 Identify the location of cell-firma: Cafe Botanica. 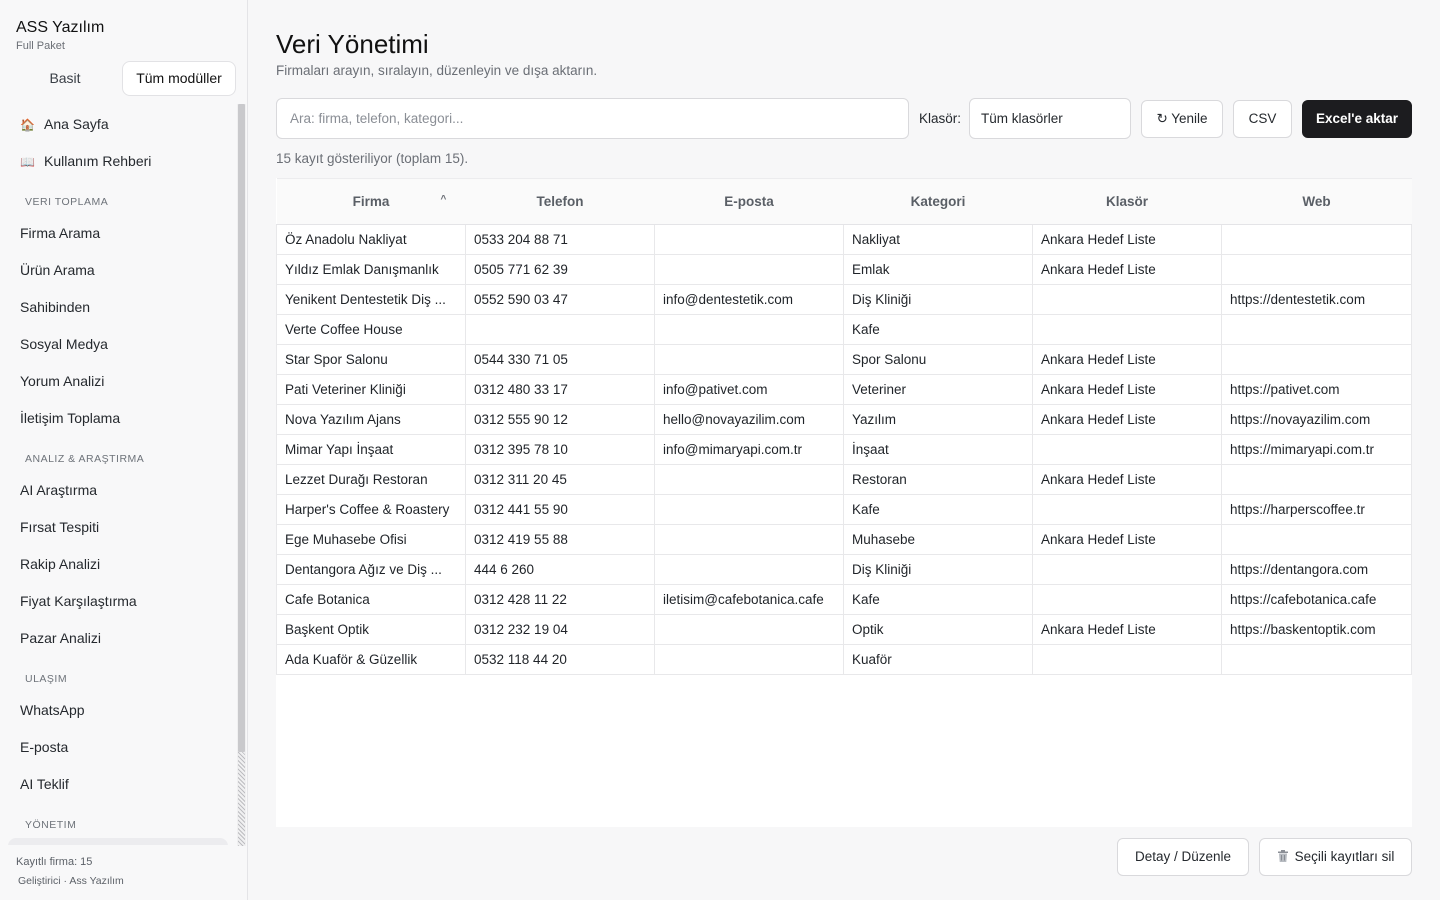
(371, 599).